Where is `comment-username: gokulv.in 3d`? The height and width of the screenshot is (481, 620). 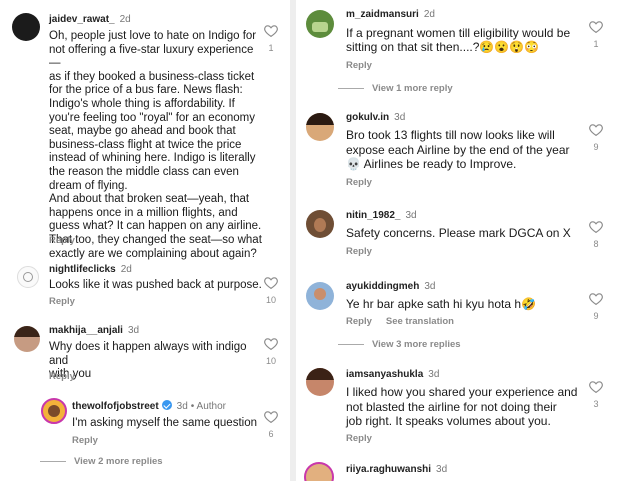
comment-username: gokulv.in 3d is located at coordinates (375, 117).